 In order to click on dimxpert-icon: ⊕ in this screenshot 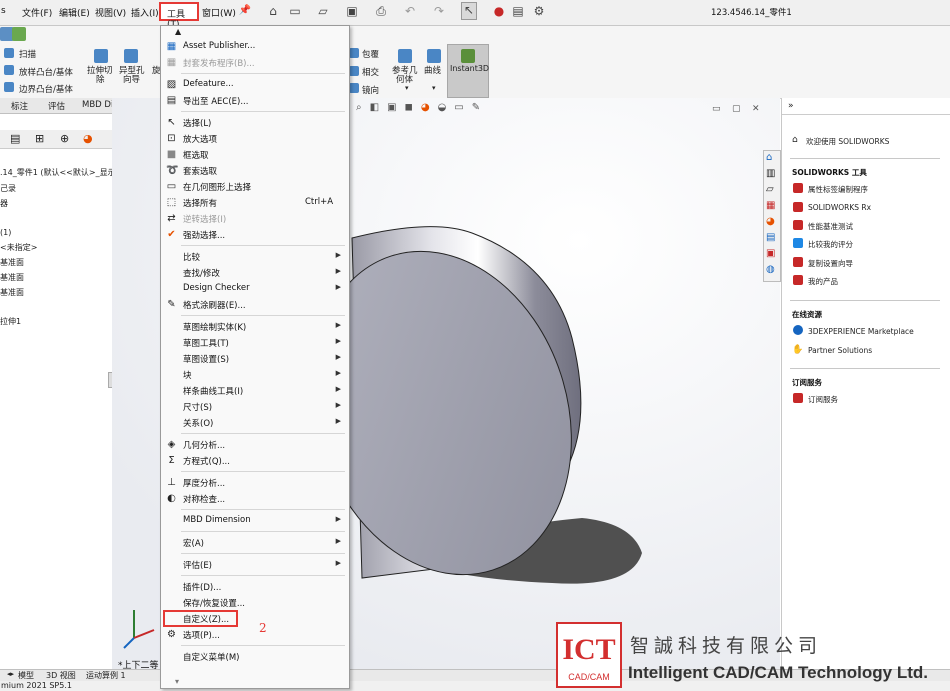, I will do `click(64, 138)`.